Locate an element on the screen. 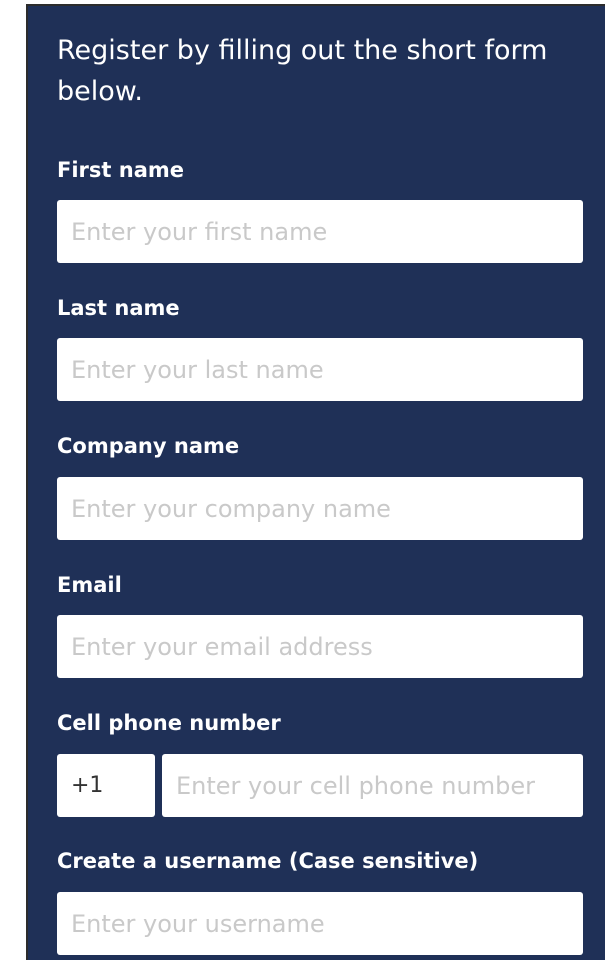 Image resolution: width=605 pixels, height=960 pixels. username-label: Create a username (Case sensitive) is located at coordinates (268, 861).